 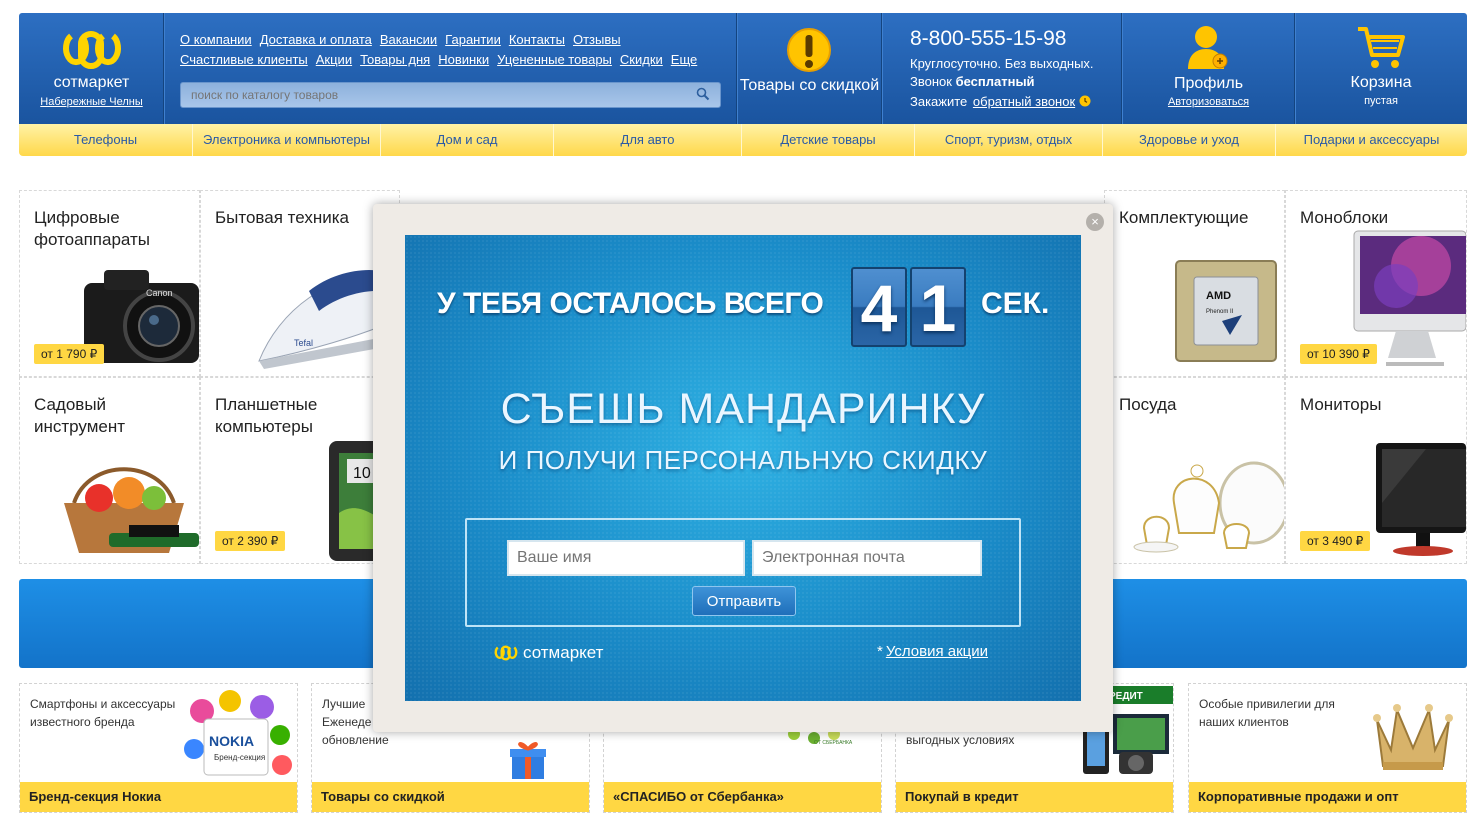 I want to click on logo-icon, so click(x=92, y=50).